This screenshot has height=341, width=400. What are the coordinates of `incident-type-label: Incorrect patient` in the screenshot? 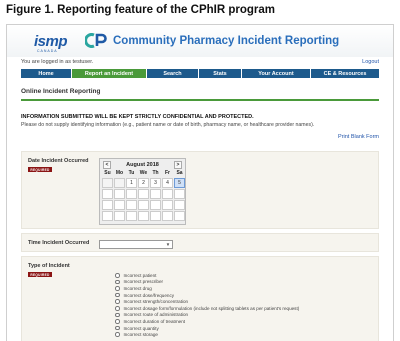 It's located at (140, 275).